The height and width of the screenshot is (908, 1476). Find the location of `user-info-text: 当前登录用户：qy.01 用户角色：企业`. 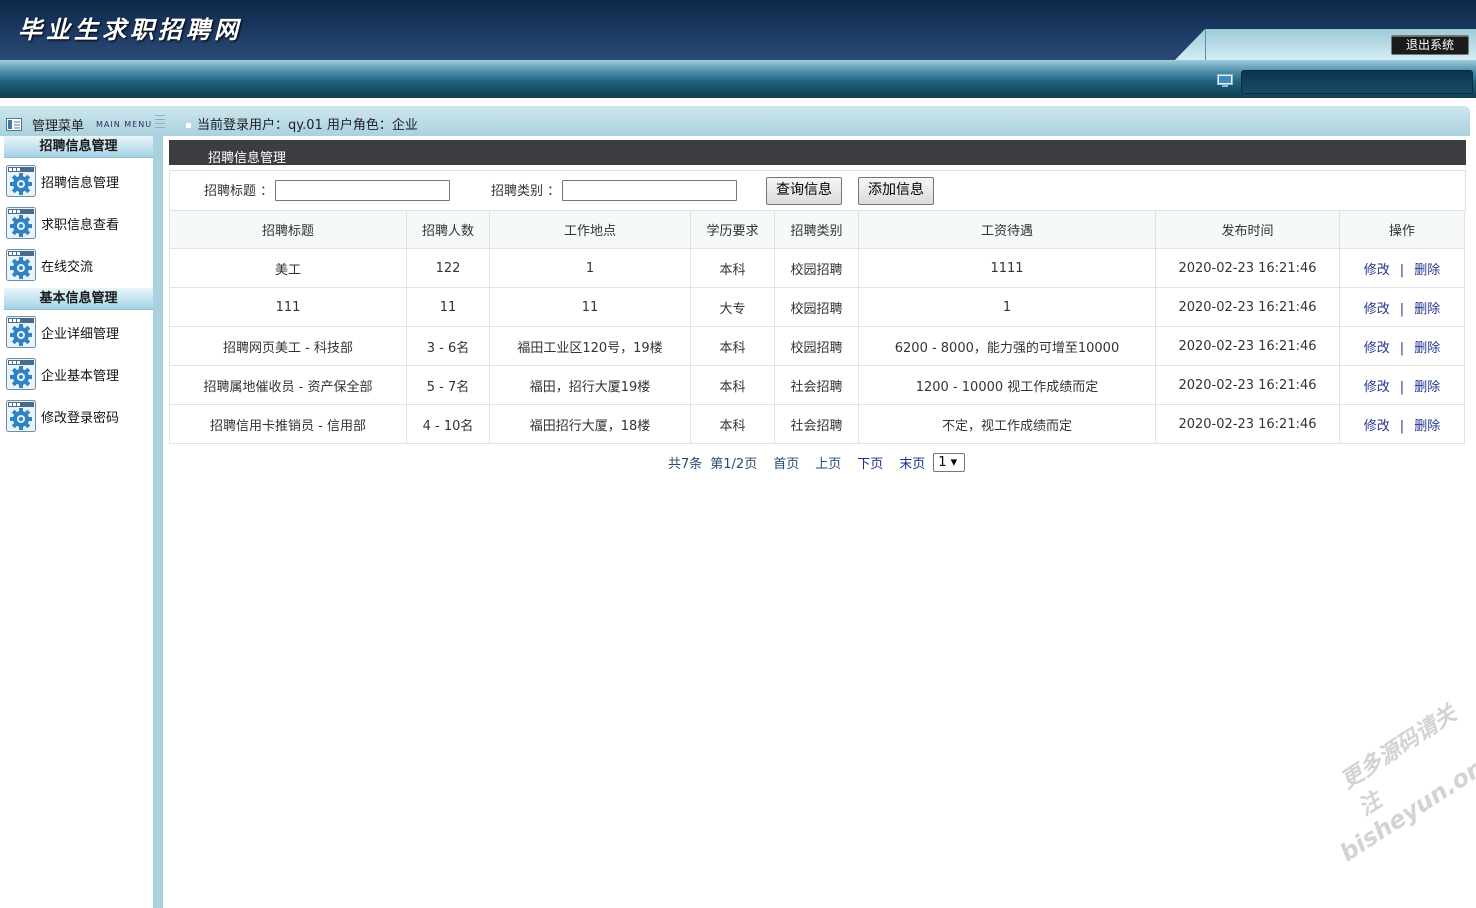

user-info-text: 当前登录用户：qy.01 用户角色：企业 is located at coordinates (307, 125).